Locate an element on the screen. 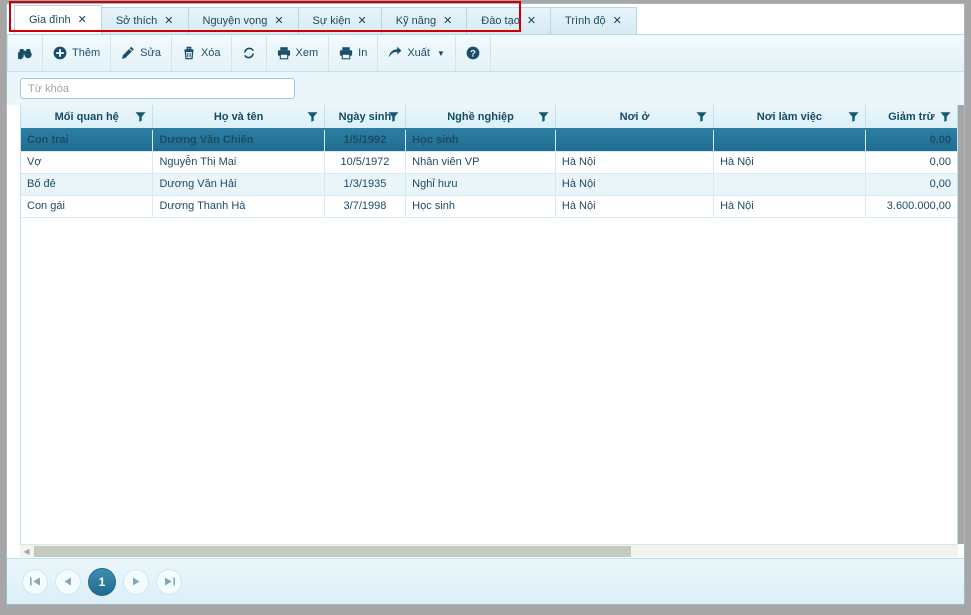 The image size is (971, 615). pager-next-button is located at coordinates (136, 581).